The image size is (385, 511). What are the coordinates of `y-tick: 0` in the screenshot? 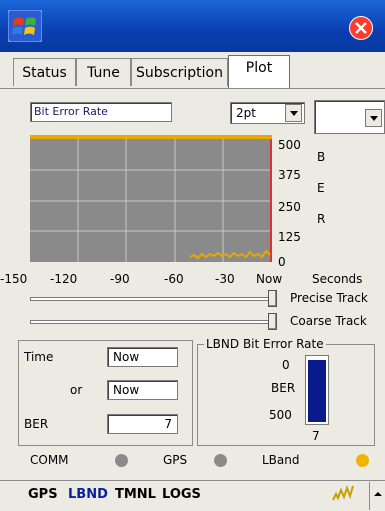 It's located at (282, 262).